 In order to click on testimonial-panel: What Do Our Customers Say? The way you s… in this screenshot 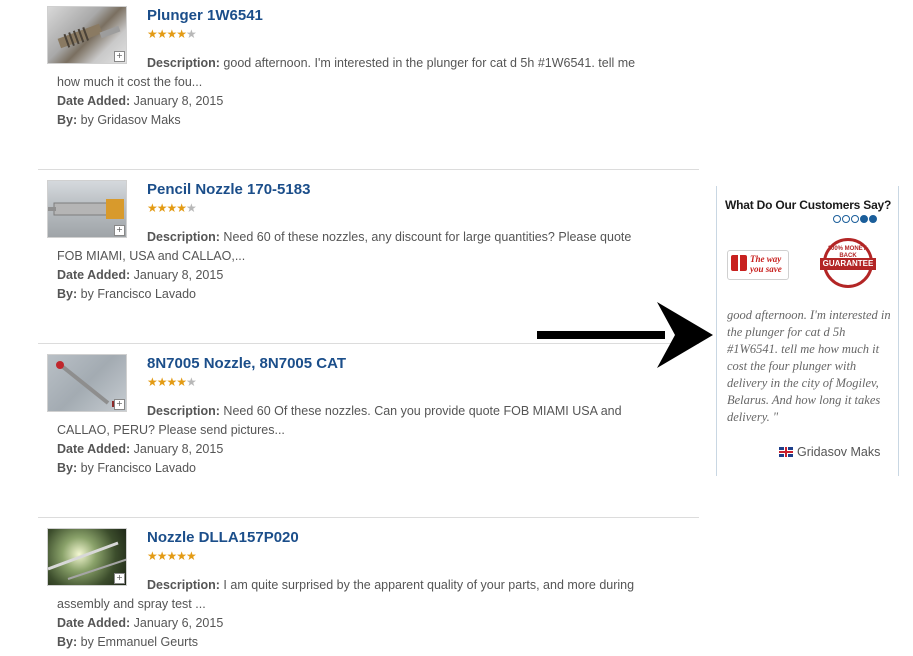, I will do `click(807, 331)`.